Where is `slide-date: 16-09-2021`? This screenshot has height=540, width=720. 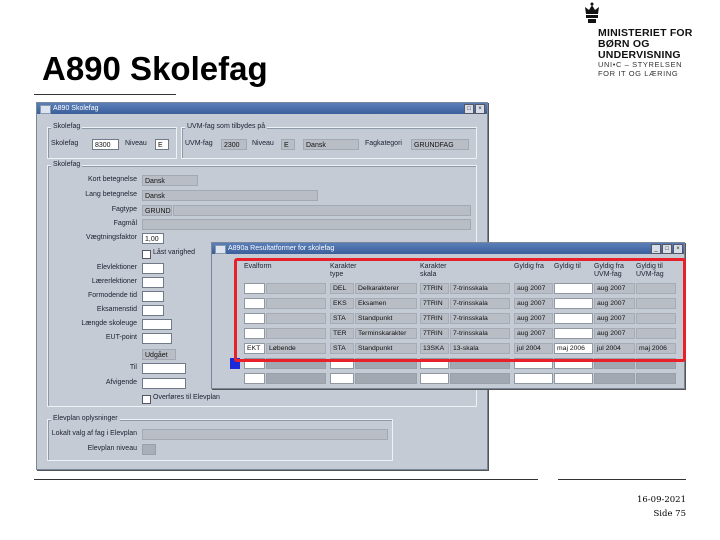
slide-date: 16-09-2021 is located at coordinates (661, 500).